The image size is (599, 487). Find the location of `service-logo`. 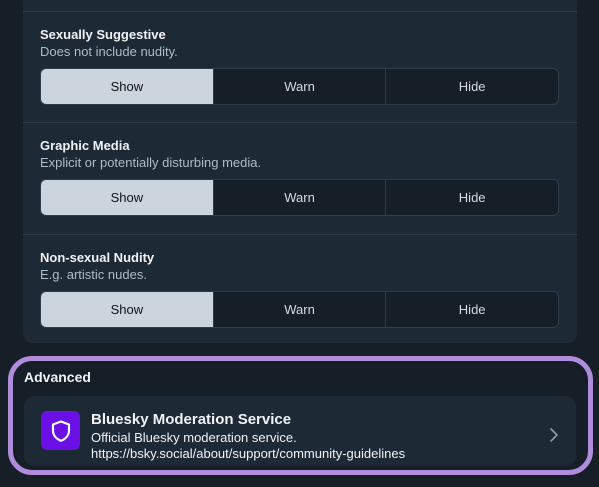

service-logo is located at coordinates (60, 430).